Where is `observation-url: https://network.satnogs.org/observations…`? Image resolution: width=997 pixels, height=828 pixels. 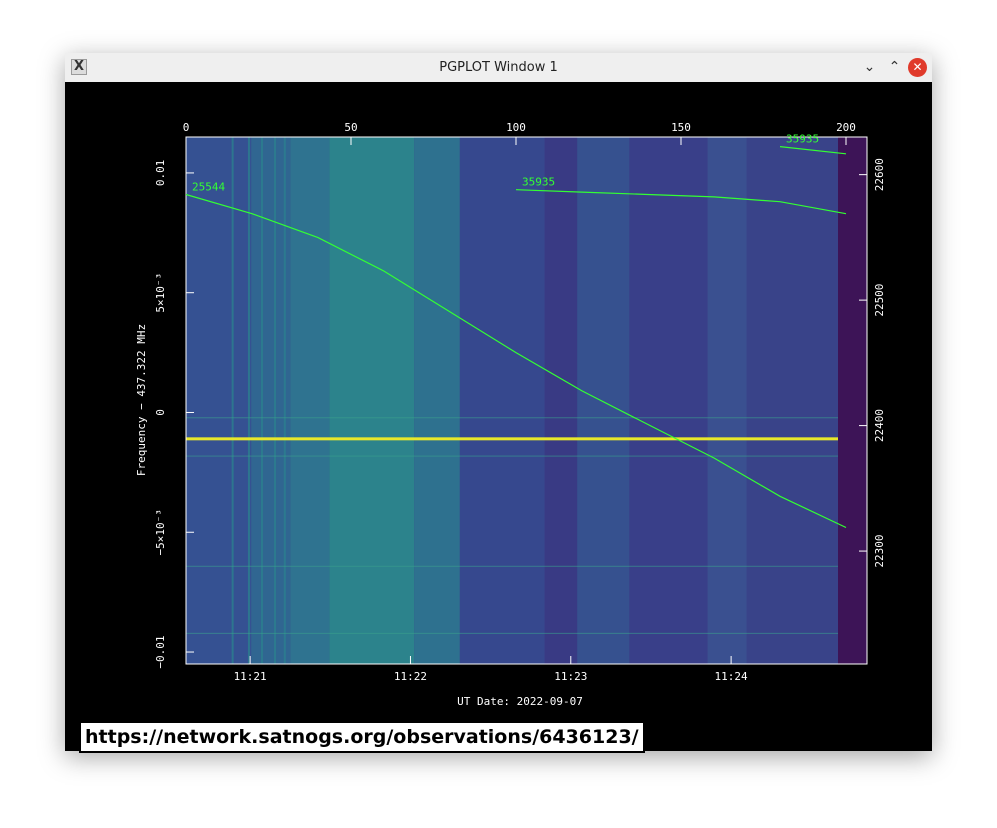
observation-url: https://network.satnogs.org/observations… is located at coordinates (362, 737).